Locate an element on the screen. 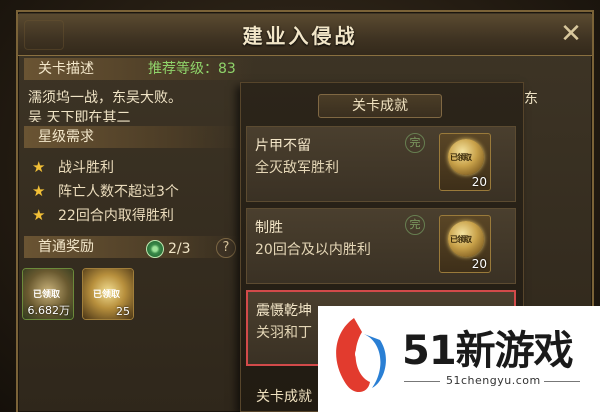 This screenshot has width=600, height=412. watermark-brand: 51新游戏 is located at coordinates (488, 351).